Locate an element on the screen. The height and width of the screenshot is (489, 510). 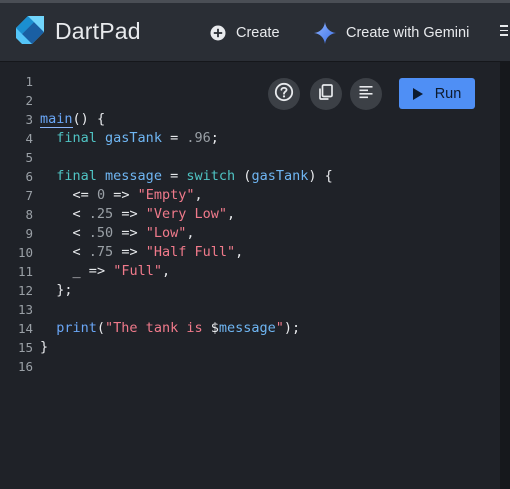
top-bar: DartPad Create Create with Gemini is located at coordinates (255, 31).